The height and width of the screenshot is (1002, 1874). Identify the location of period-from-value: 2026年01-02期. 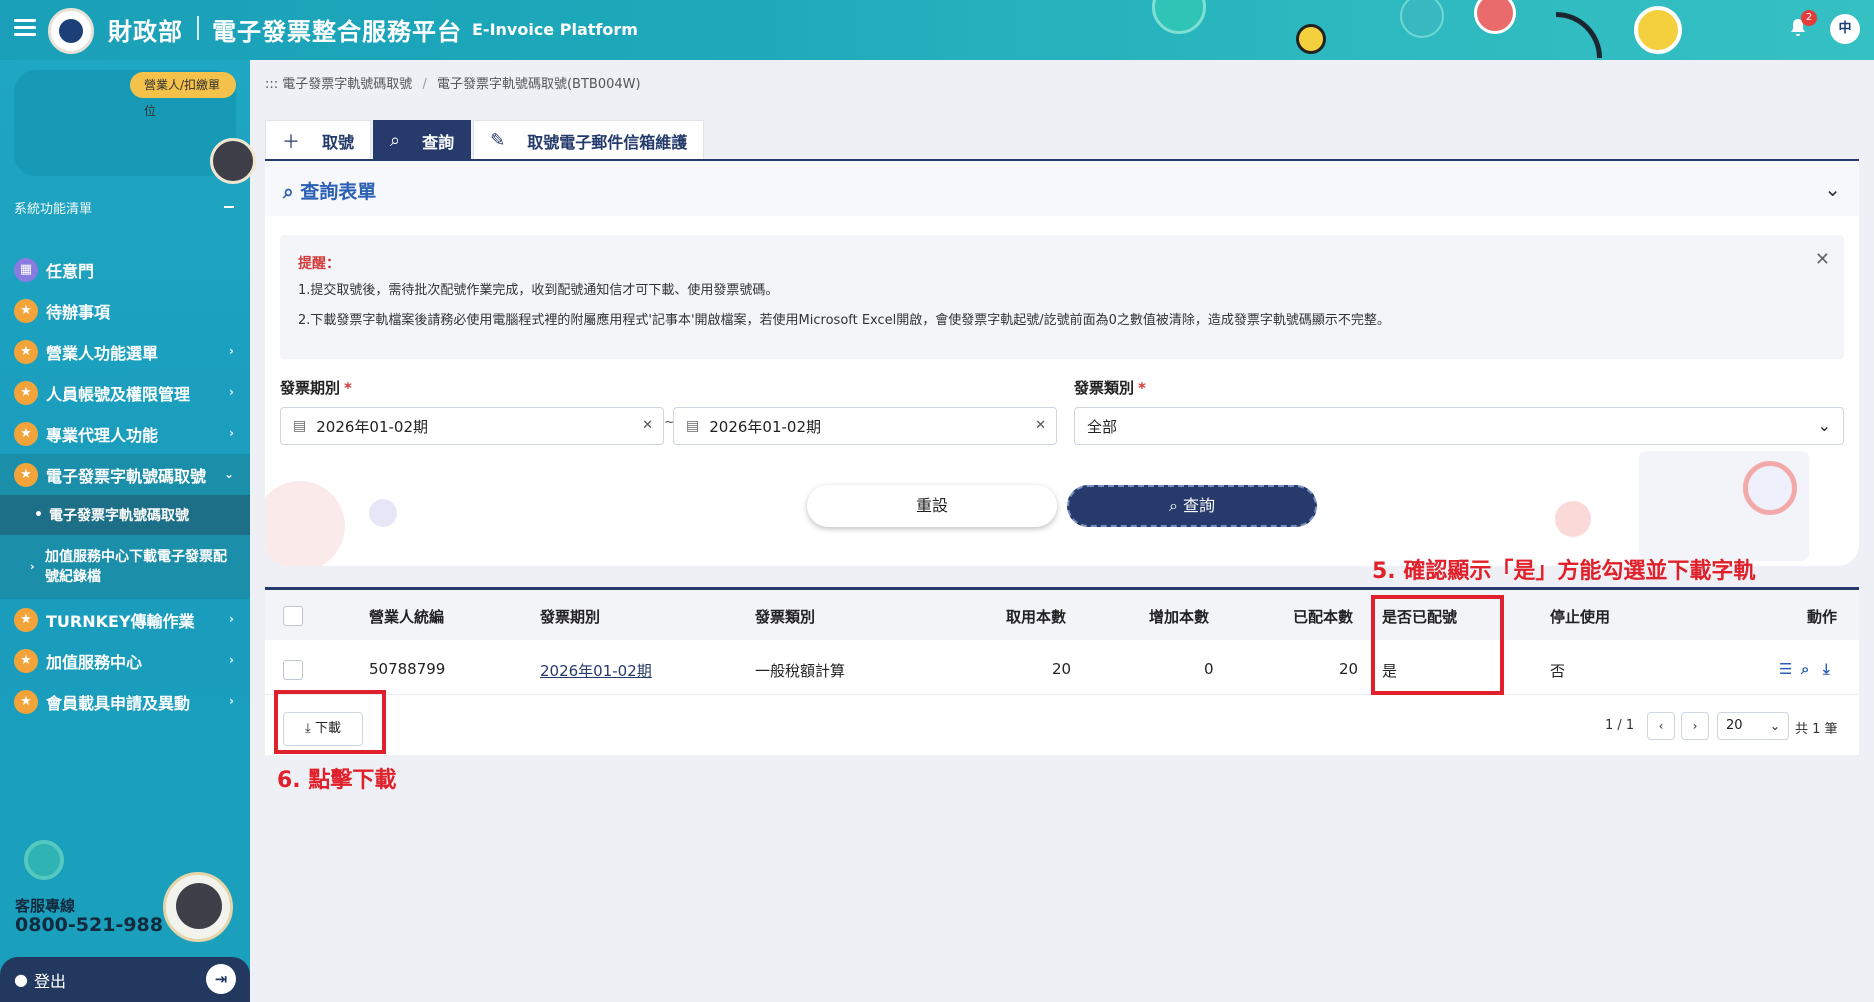
(372, 426).